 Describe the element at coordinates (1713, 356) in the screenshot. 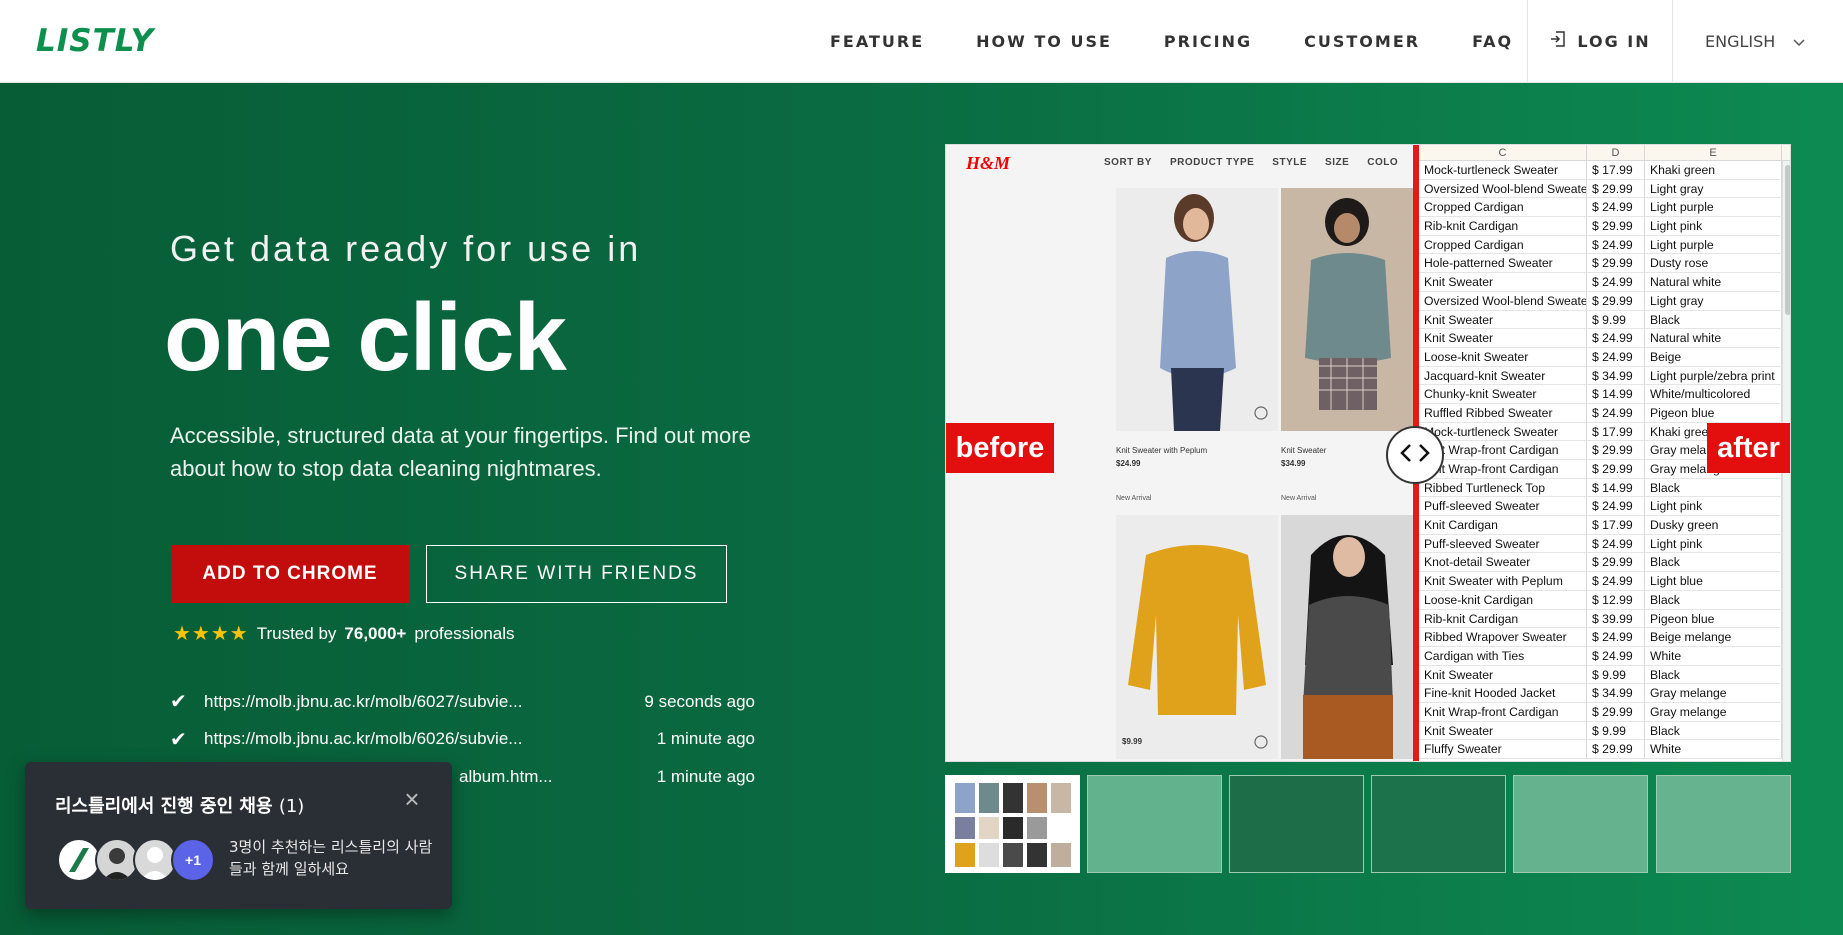

I see `sheet-cell: Beige` at that location.